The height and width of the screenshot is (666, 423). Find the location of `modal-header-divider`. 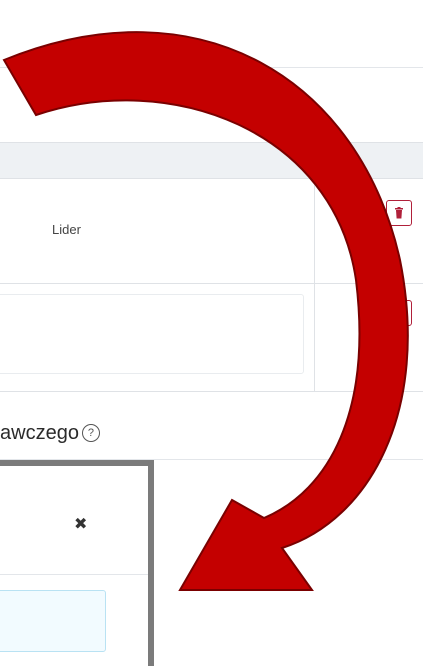

modal-header-divider is located at coordinates (74, 574).